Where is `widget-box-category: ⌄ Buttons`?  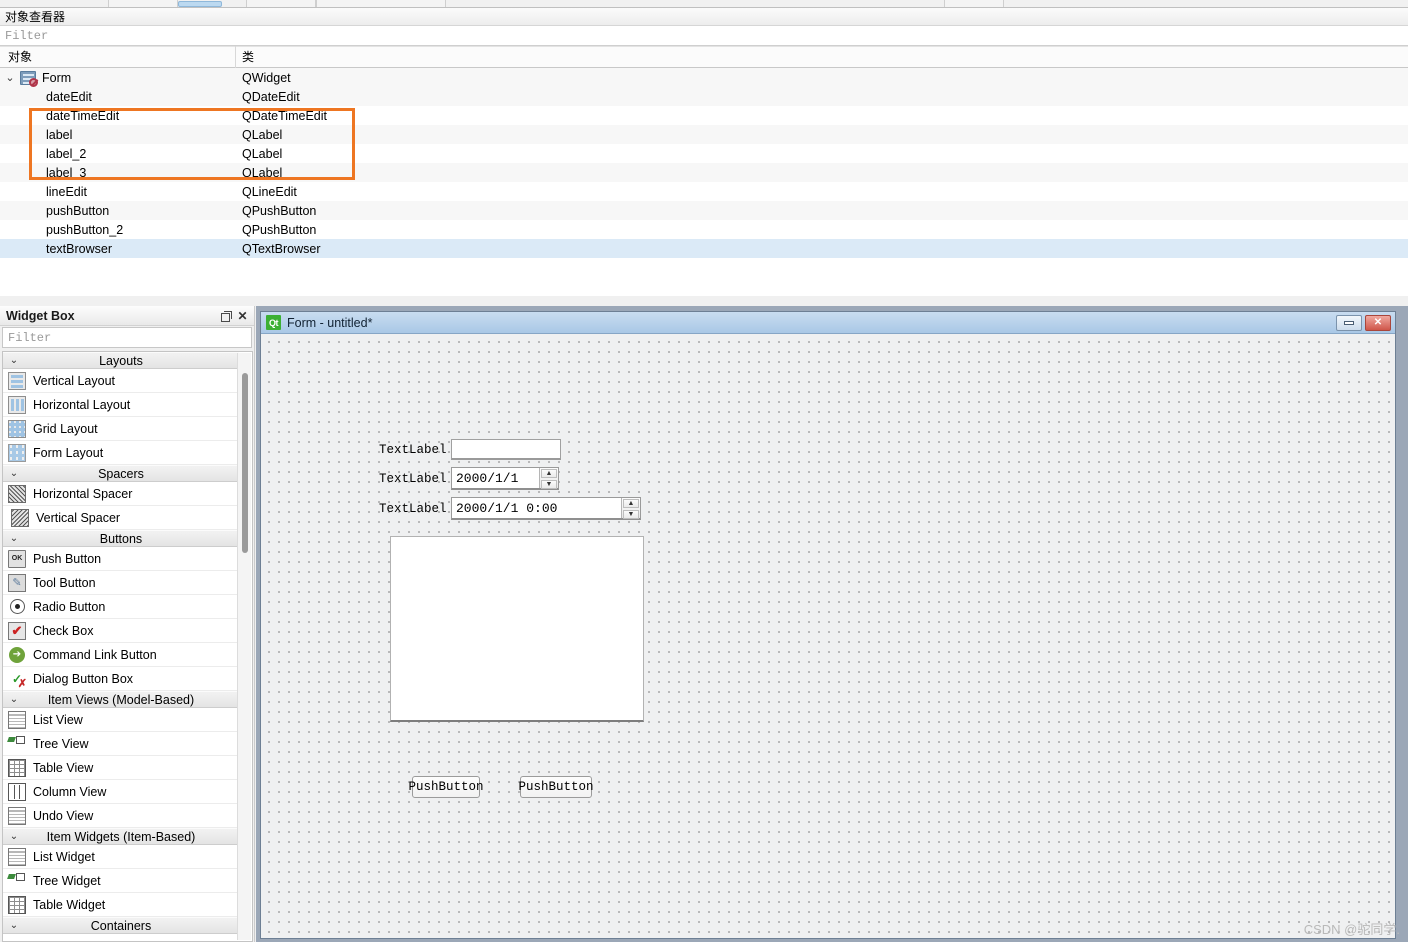
widget-box-category: ⌄ Buttons is located at coordinates (121, 538).